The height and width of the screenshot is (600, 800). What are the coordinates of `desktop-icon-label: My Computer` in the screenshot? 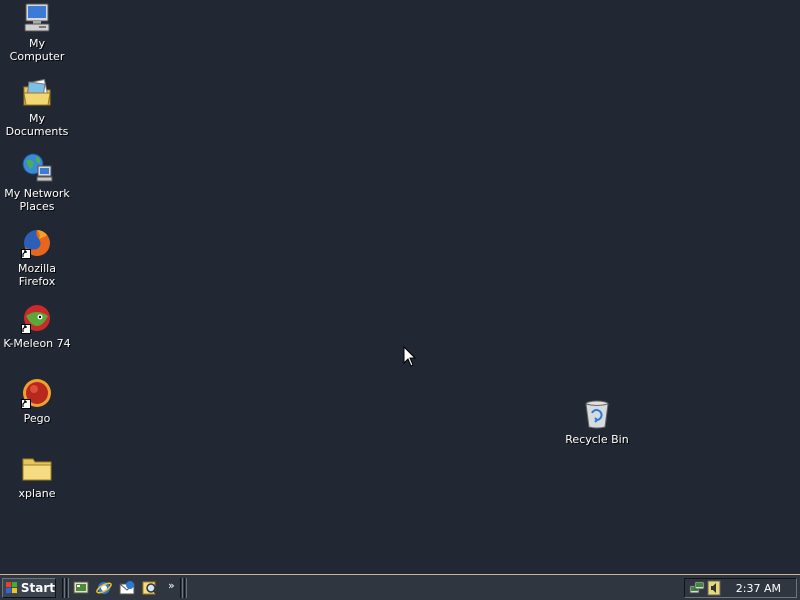 It's located at (37, 50).